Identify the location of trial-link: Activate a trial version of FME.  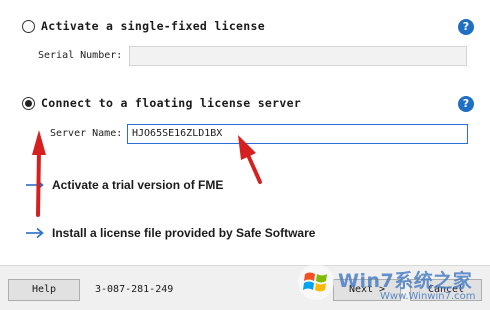
(124, 185).